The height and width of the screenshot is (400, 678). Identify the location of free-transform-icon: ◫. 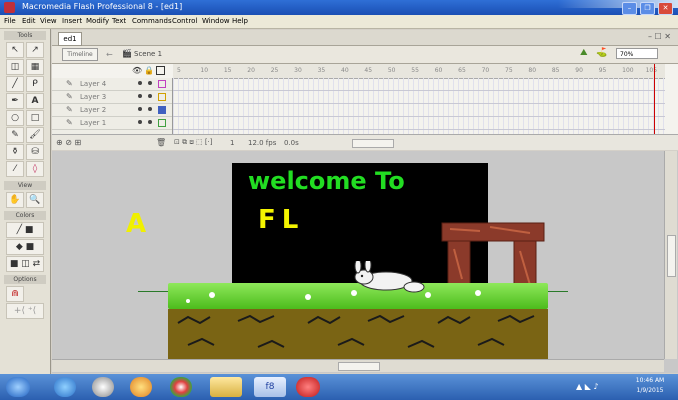
(15, 67).